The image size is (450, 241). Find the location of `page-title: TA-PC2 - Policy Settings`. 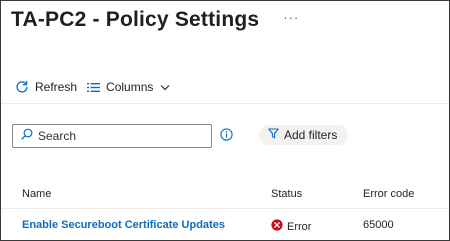

page-title: TA-PC2 - Policy Settings is located at coordinates (135, 19).